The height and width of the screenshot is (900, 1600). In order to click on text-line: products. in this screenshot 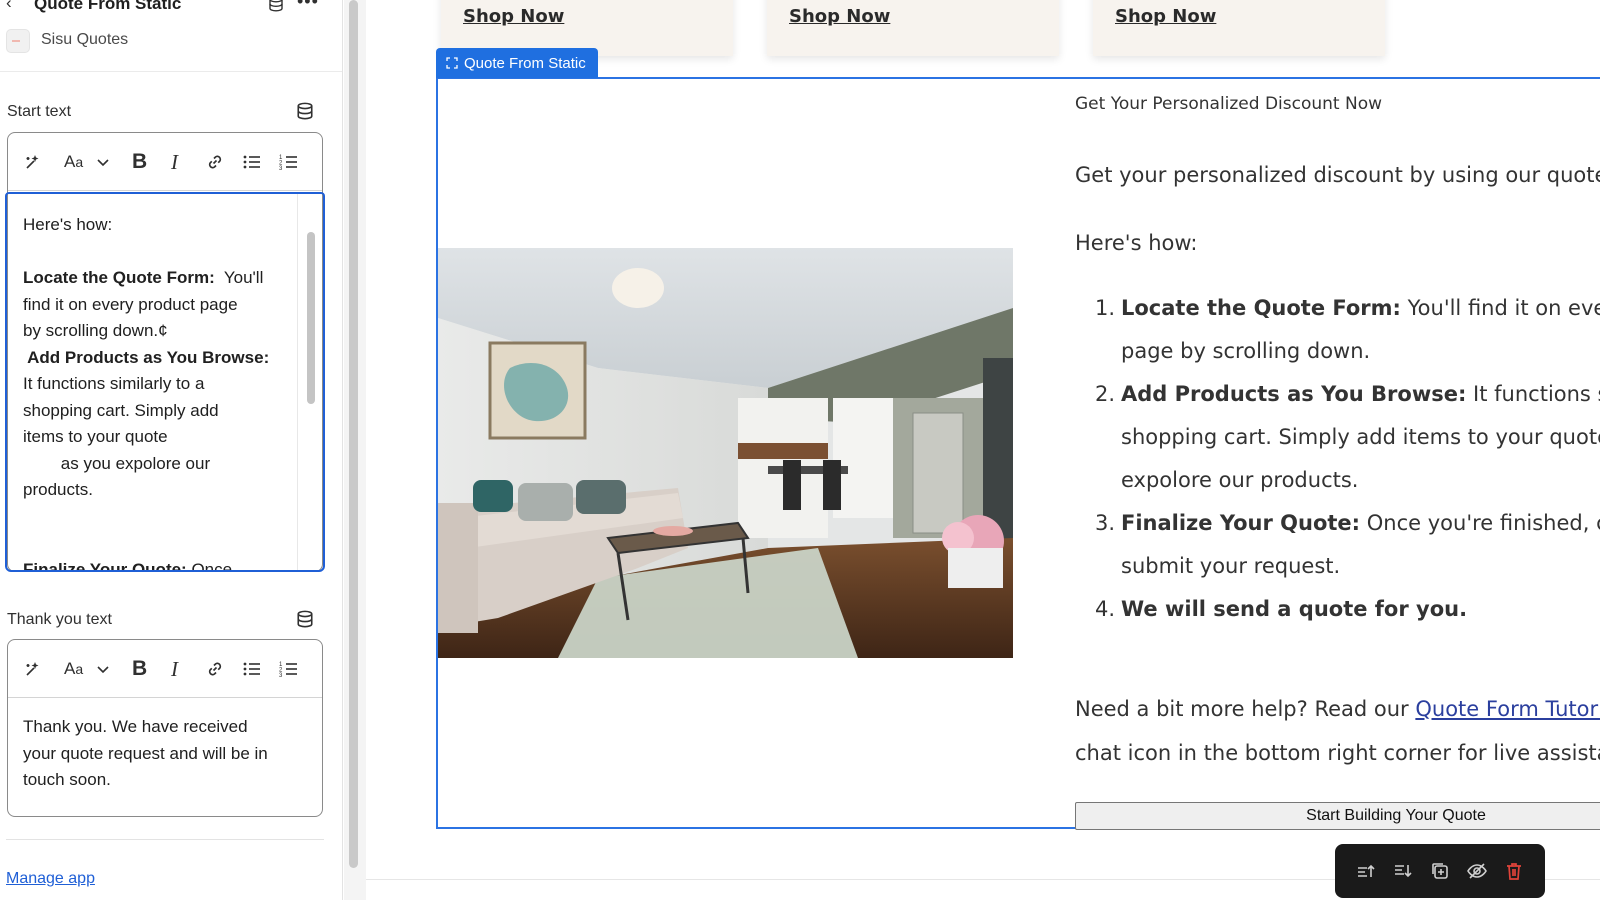, I will do `click(172, 490)`.